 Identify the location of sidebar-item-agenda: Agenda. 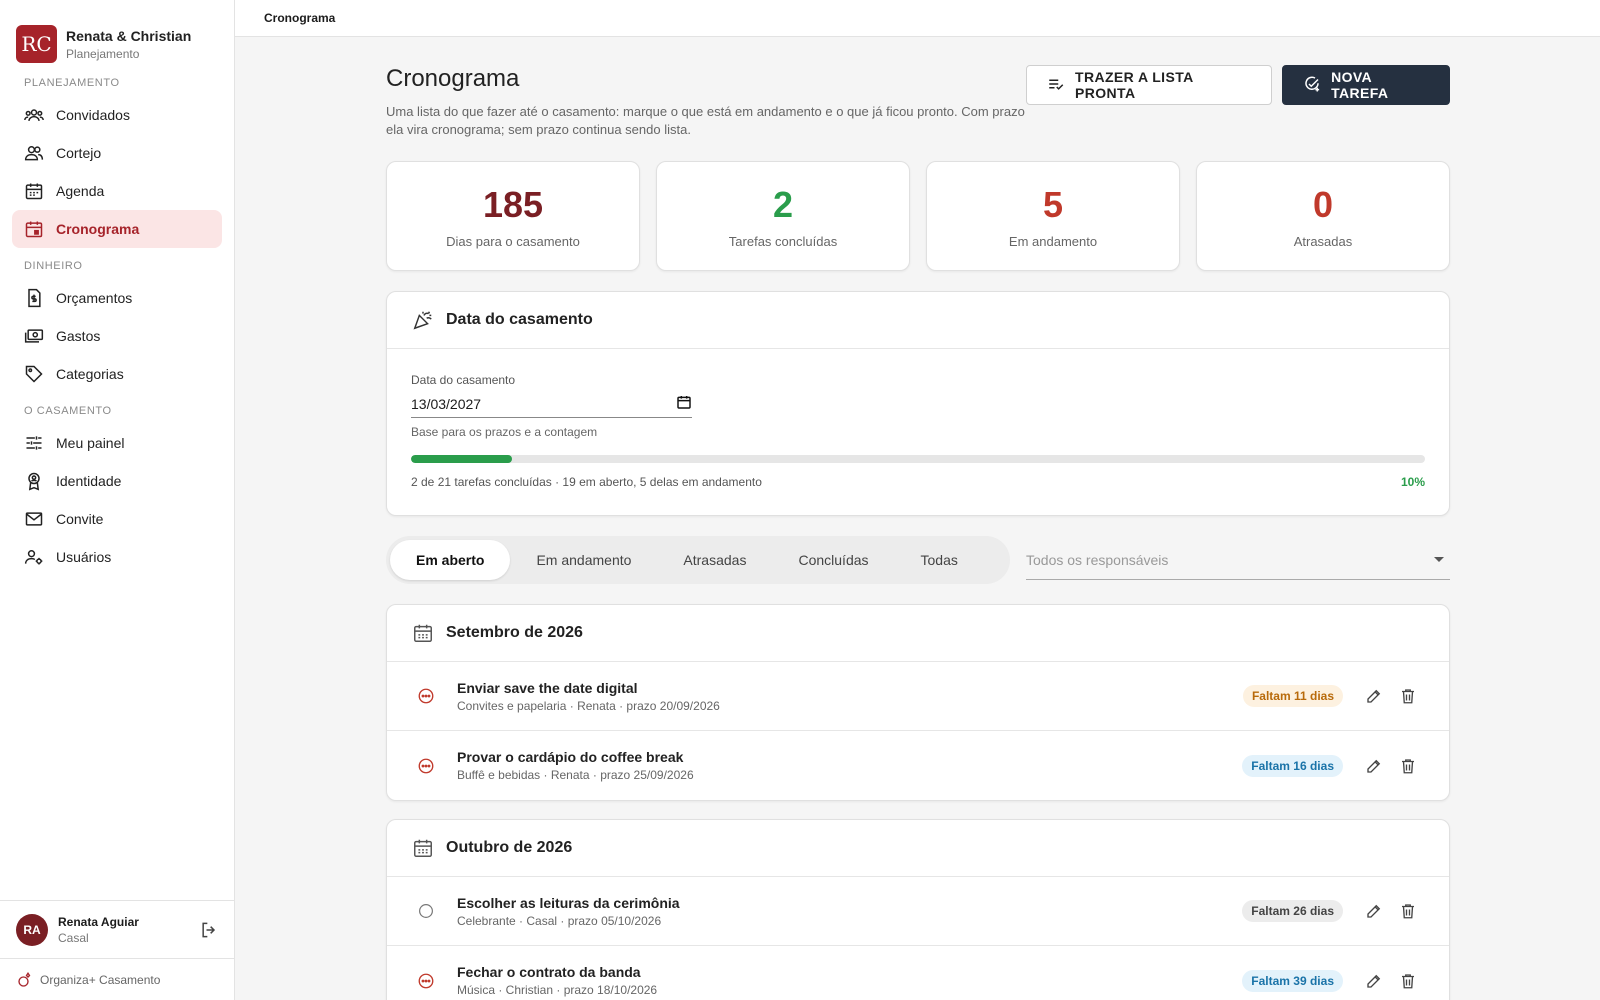
(117, 191).